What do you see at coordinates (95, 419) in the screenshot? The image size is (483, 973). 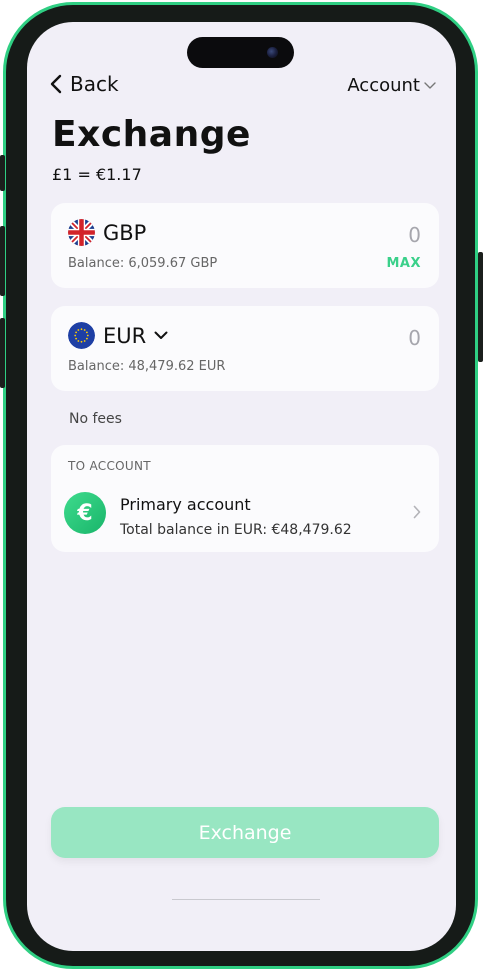 I see `fees-note: No fees` at bounding box center [95, 419].